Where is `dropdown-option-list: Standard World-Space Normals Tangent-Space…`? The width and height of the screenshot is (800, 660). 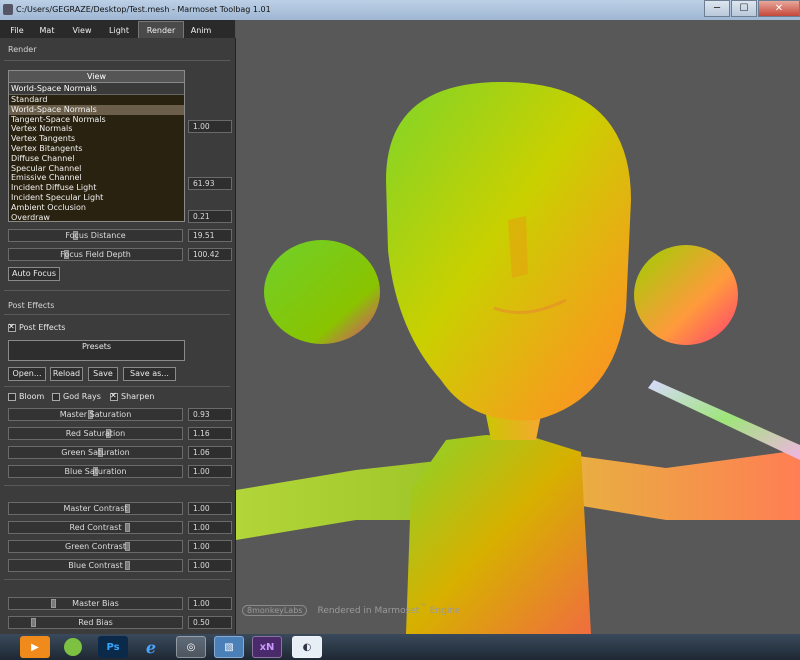
dropdown-option-list: Standard World-Space Normals Tangent-Space… is located at coordinates (96, 158).